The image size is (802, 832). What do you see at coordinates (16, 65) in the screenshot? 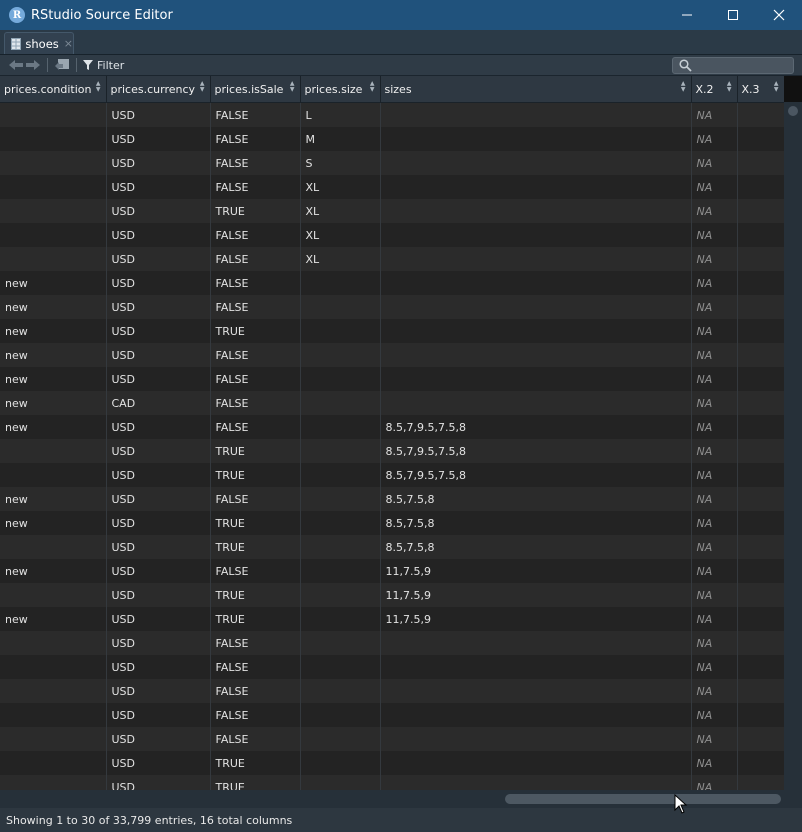
I see `back-arrow-icon` at bounding box center [16, 65].